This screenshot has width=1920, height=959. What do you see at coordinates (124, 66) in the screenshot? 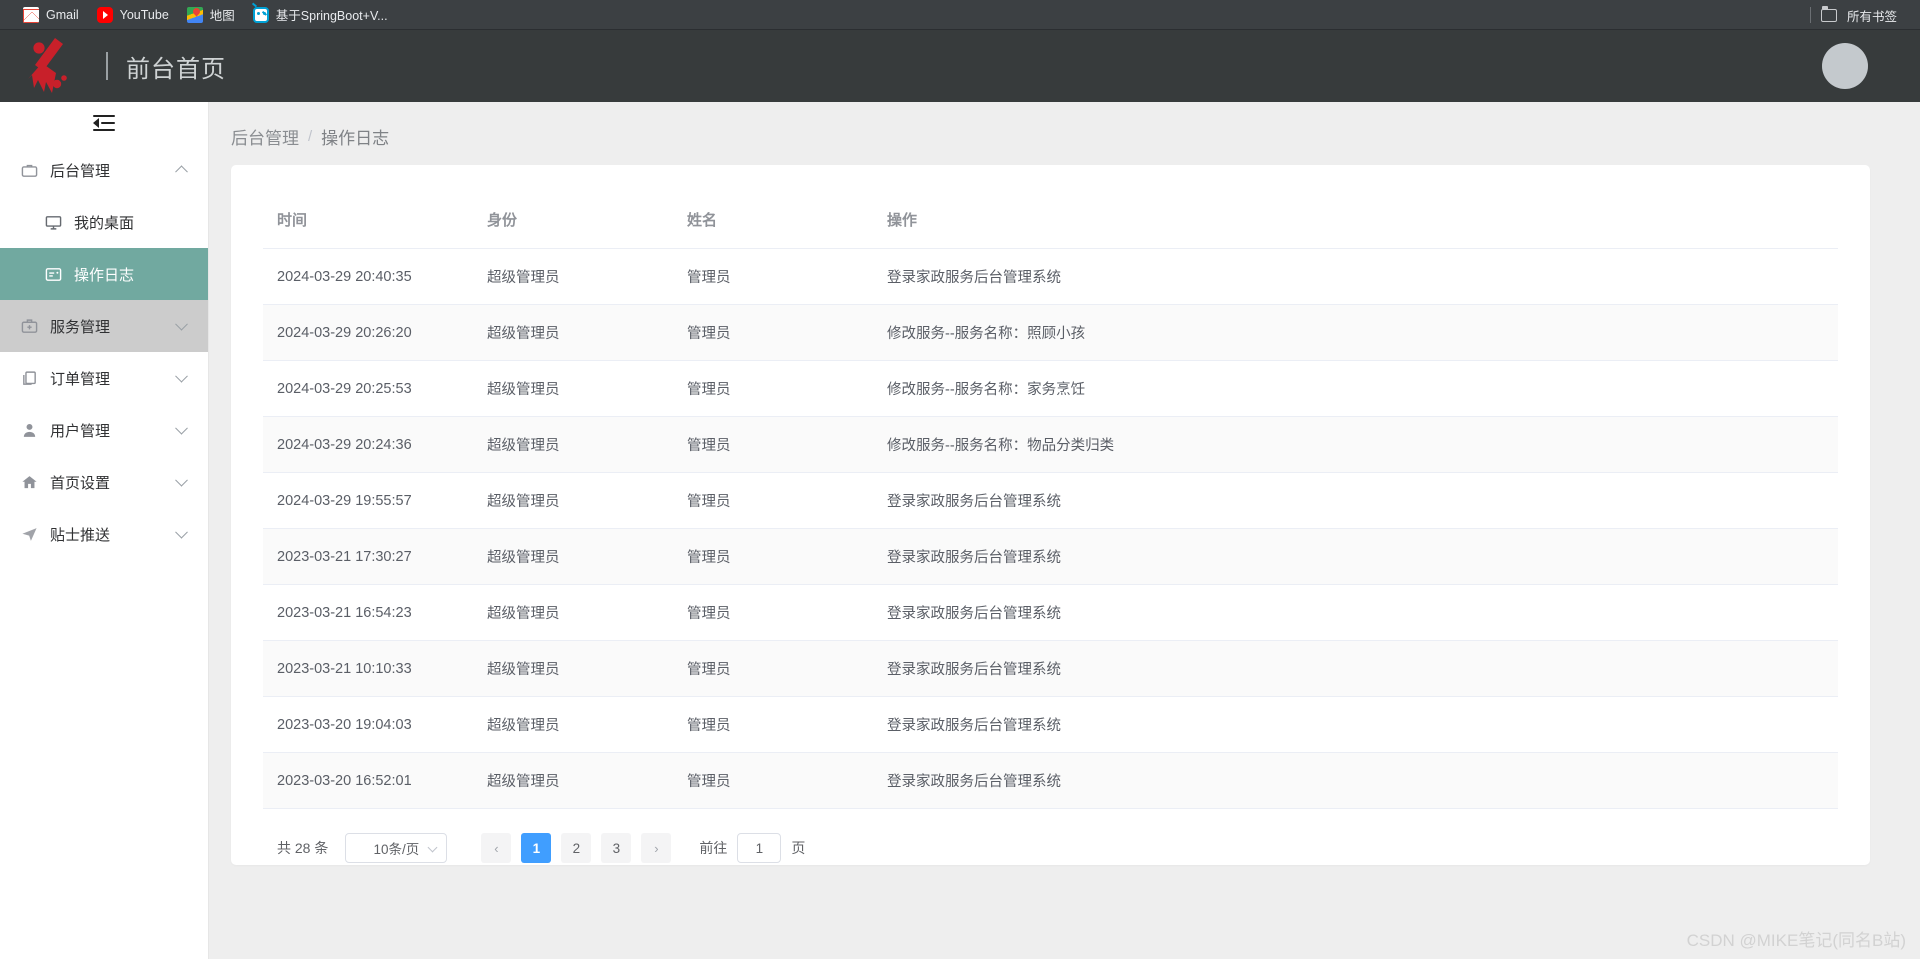
I see `brand: 前台首页` at bounding box center [124, 66].